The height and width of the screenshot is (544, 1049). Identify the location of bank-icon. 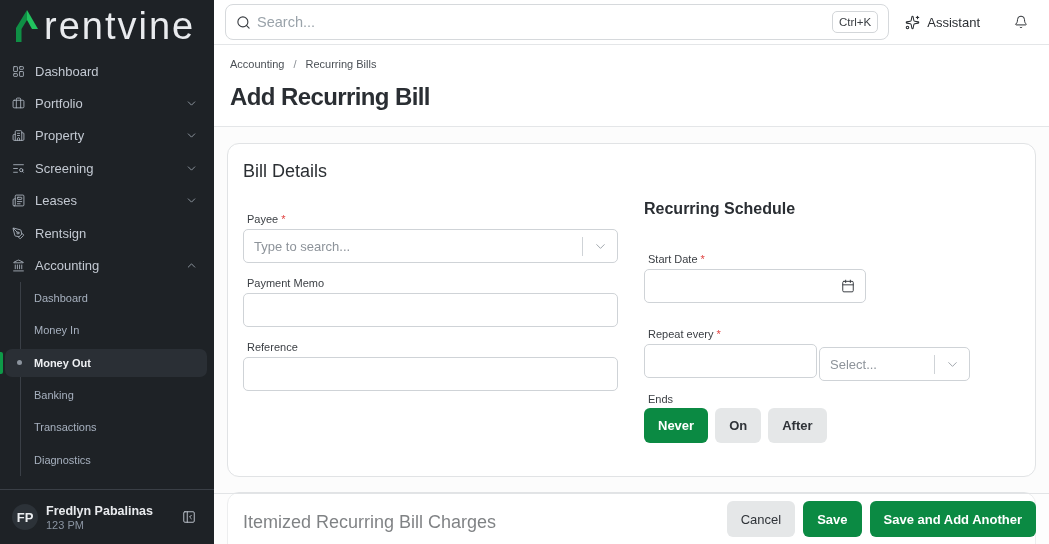
(18, 266).